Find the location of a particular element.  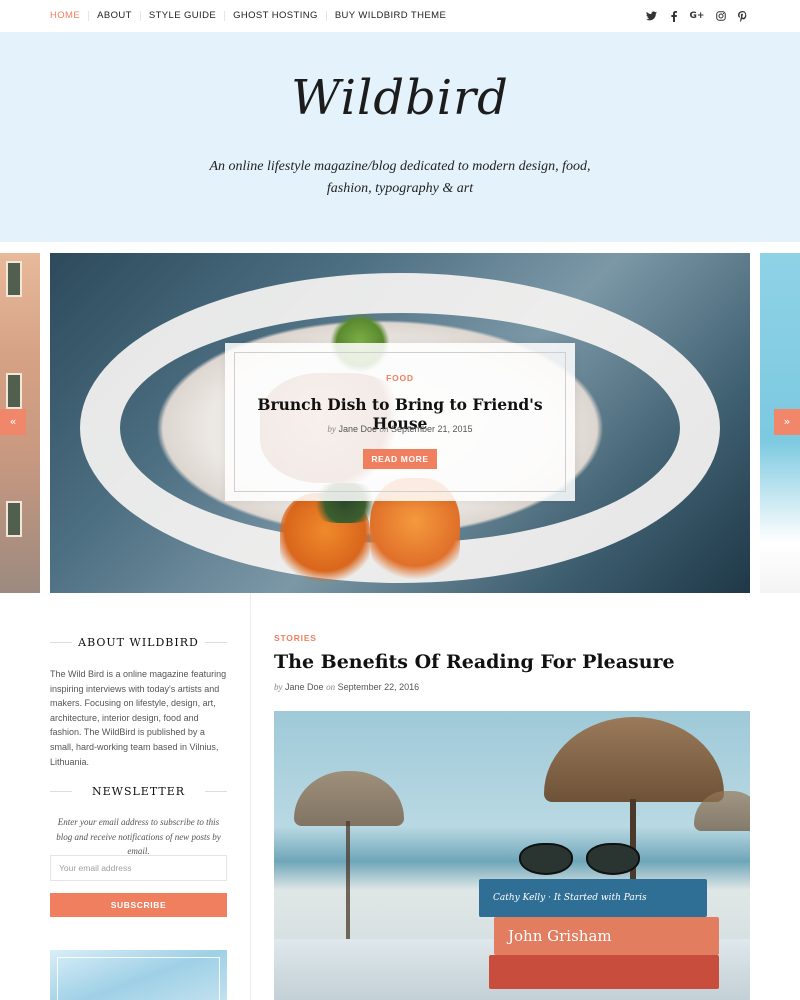

twitter-icon is located at coordinates (651, 16).